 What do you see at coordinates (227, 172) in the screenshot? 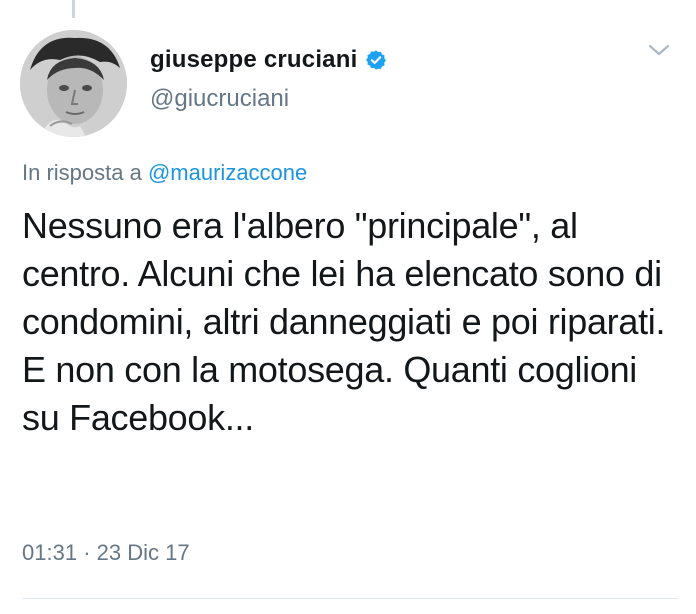
I see `reply-mention-link: @maurizaccone` at bounding box center [227, 172].